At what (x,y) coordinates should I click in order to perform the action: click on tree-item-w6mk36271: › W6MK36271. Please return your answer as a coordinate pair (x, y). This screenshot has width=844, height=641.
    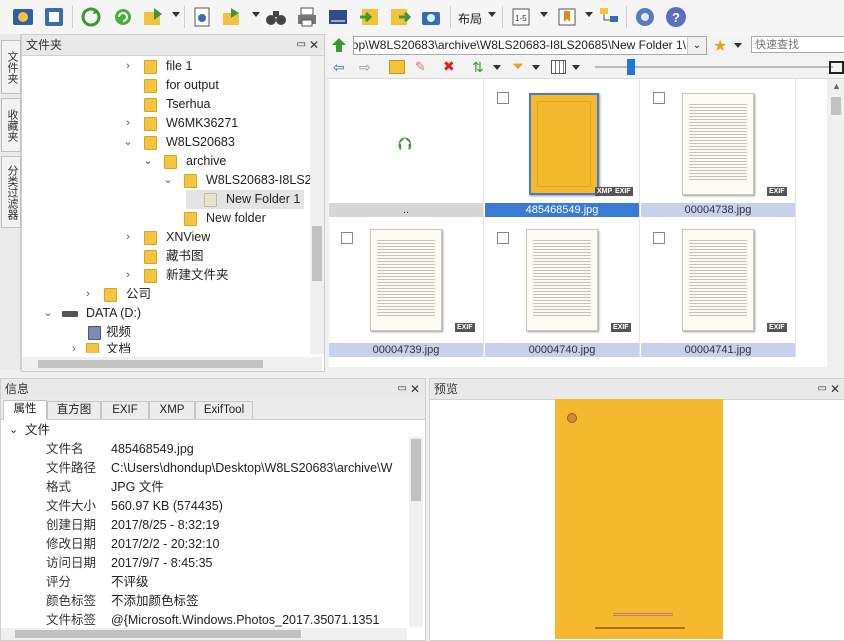
    Looking at the image, I should click on (182, 123).